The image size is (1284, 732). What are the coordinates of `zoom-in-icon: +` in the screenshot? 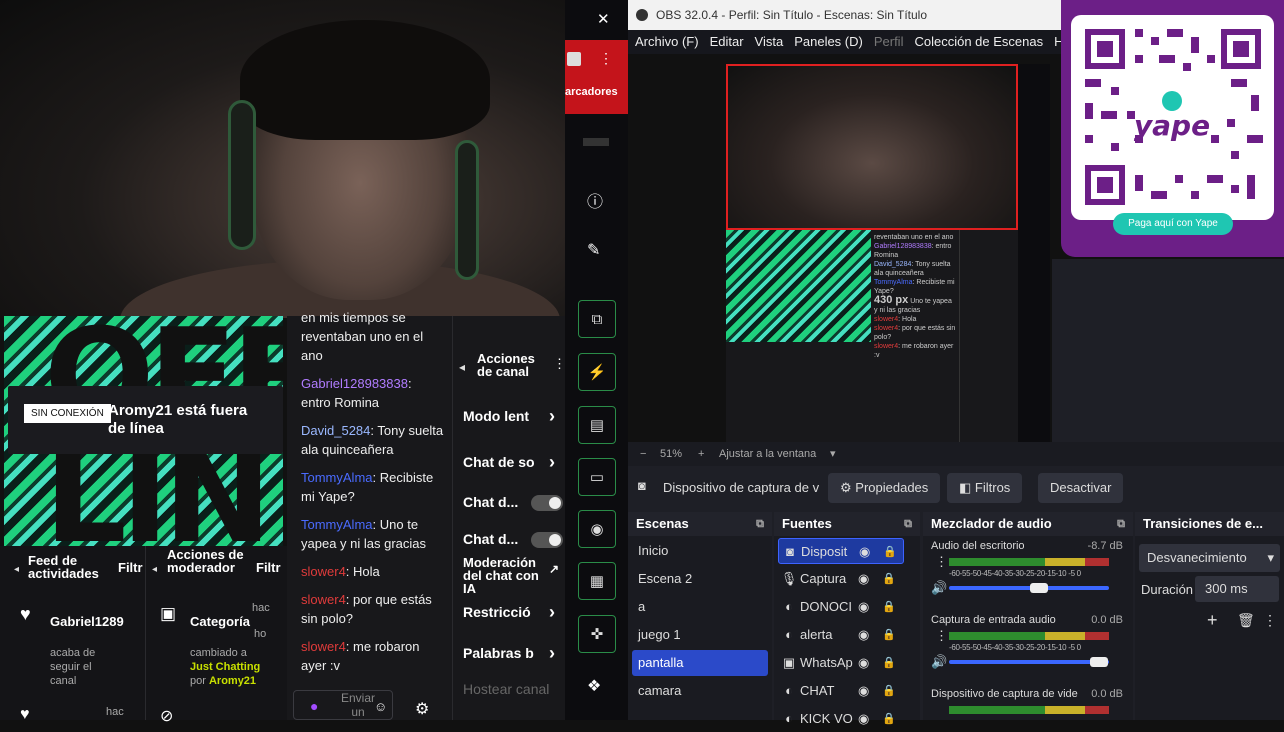 It's located at (701, 454).